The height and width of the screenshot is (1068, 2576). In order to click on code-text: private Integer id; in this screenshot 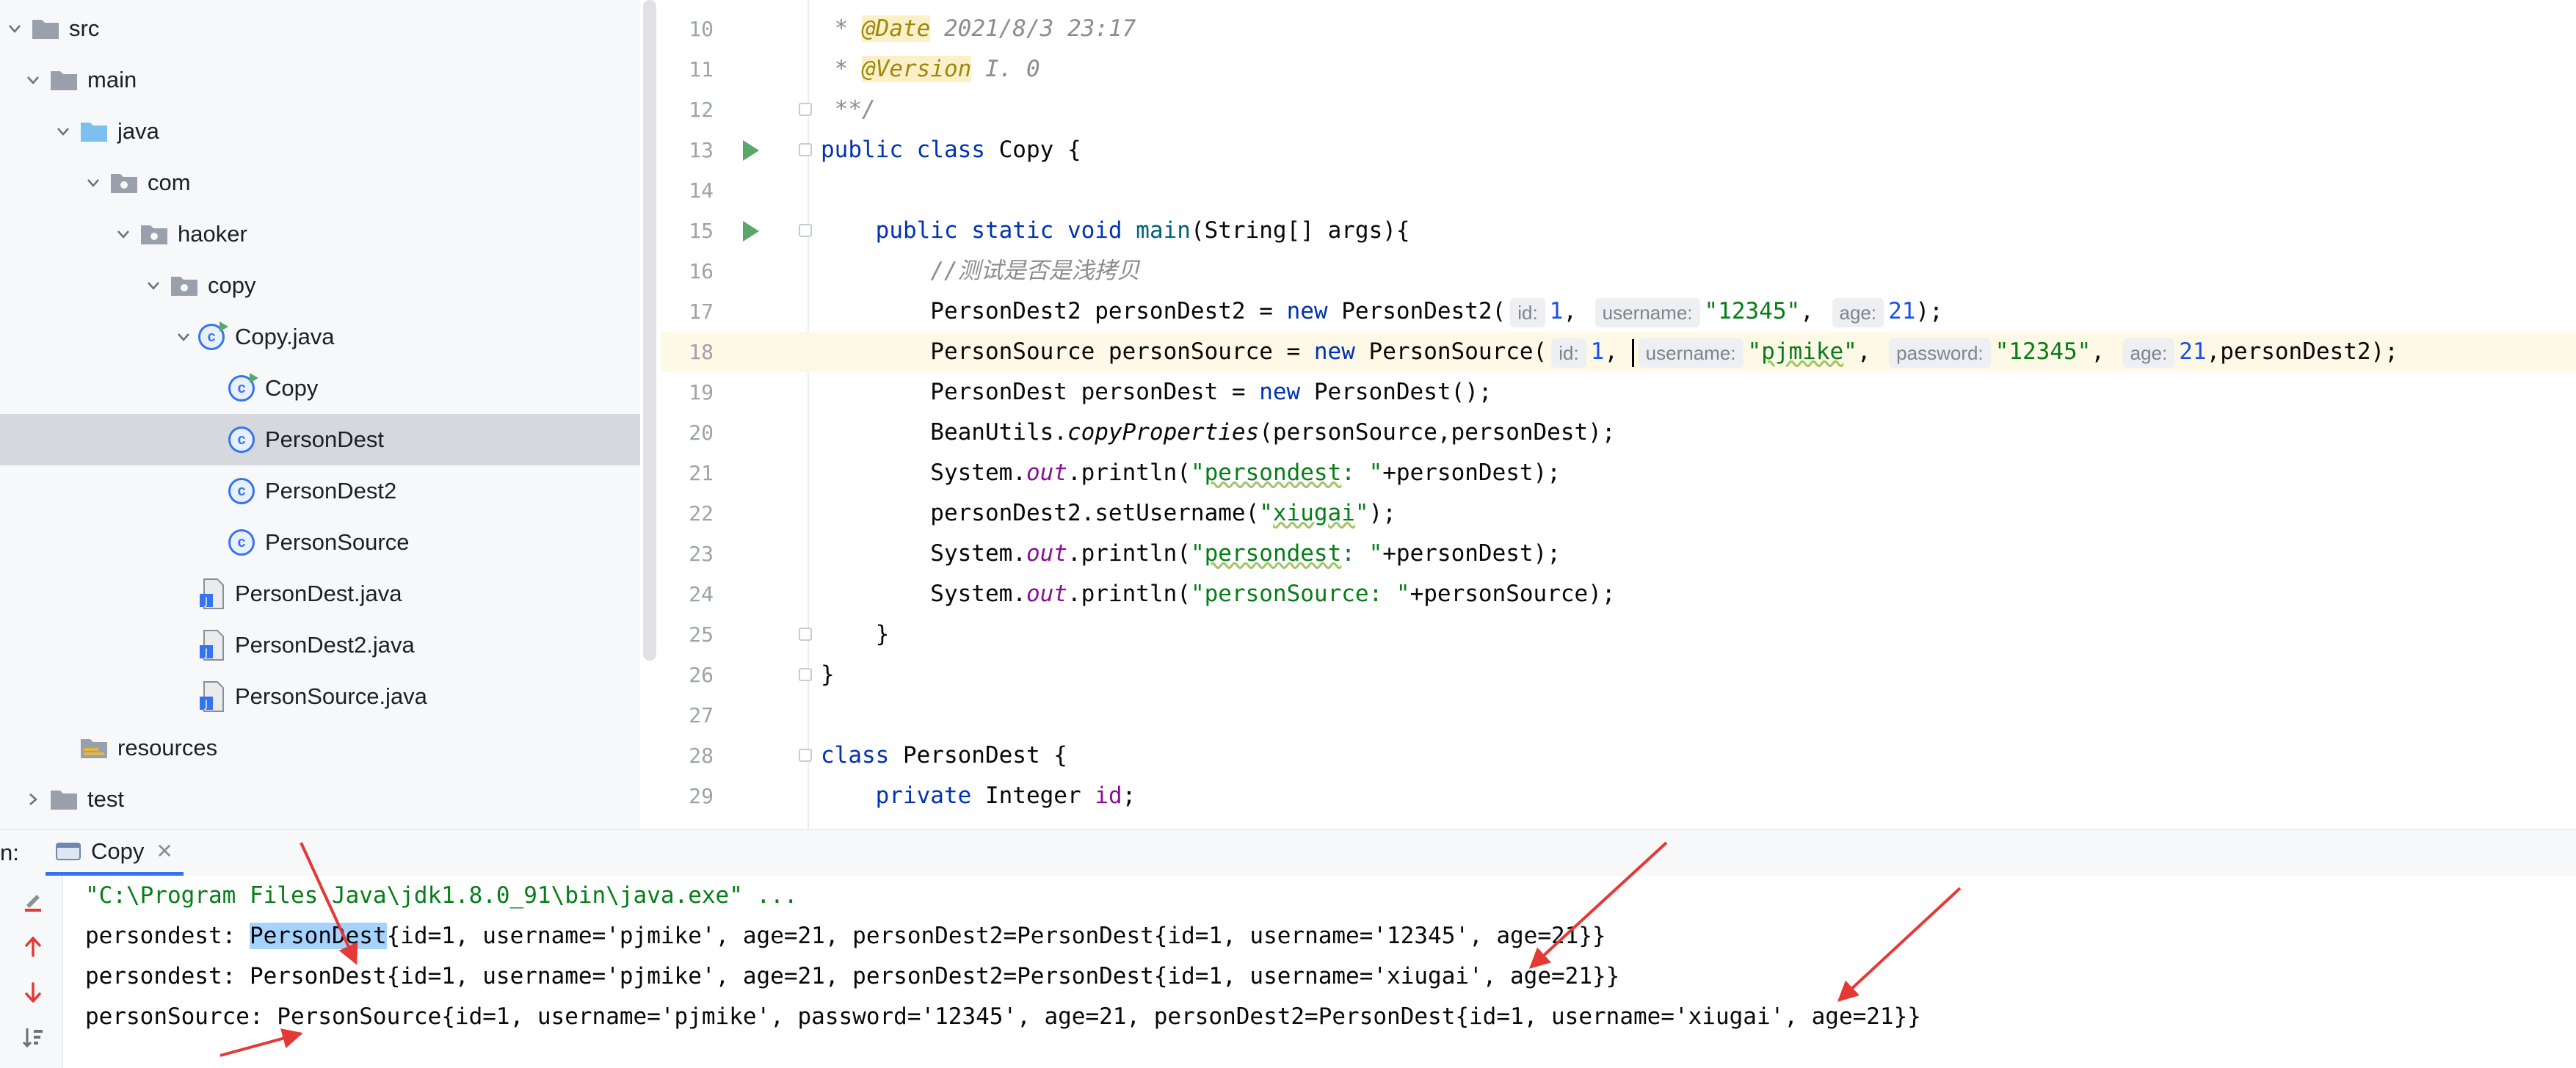, I will do `click(1006, 795)`.